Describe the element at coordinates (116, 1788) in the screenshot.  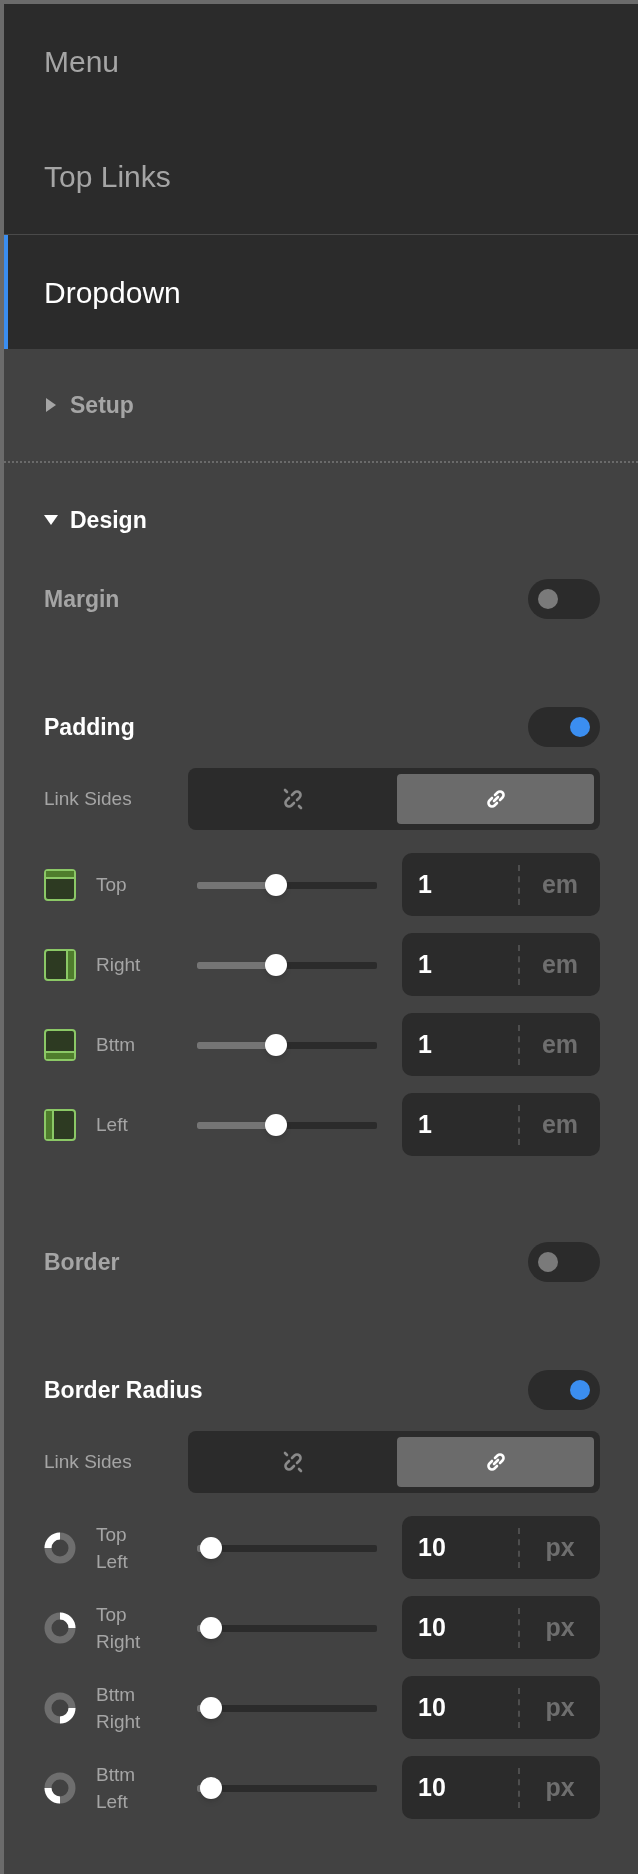
I see `field-label: Bttm Left` at that location.